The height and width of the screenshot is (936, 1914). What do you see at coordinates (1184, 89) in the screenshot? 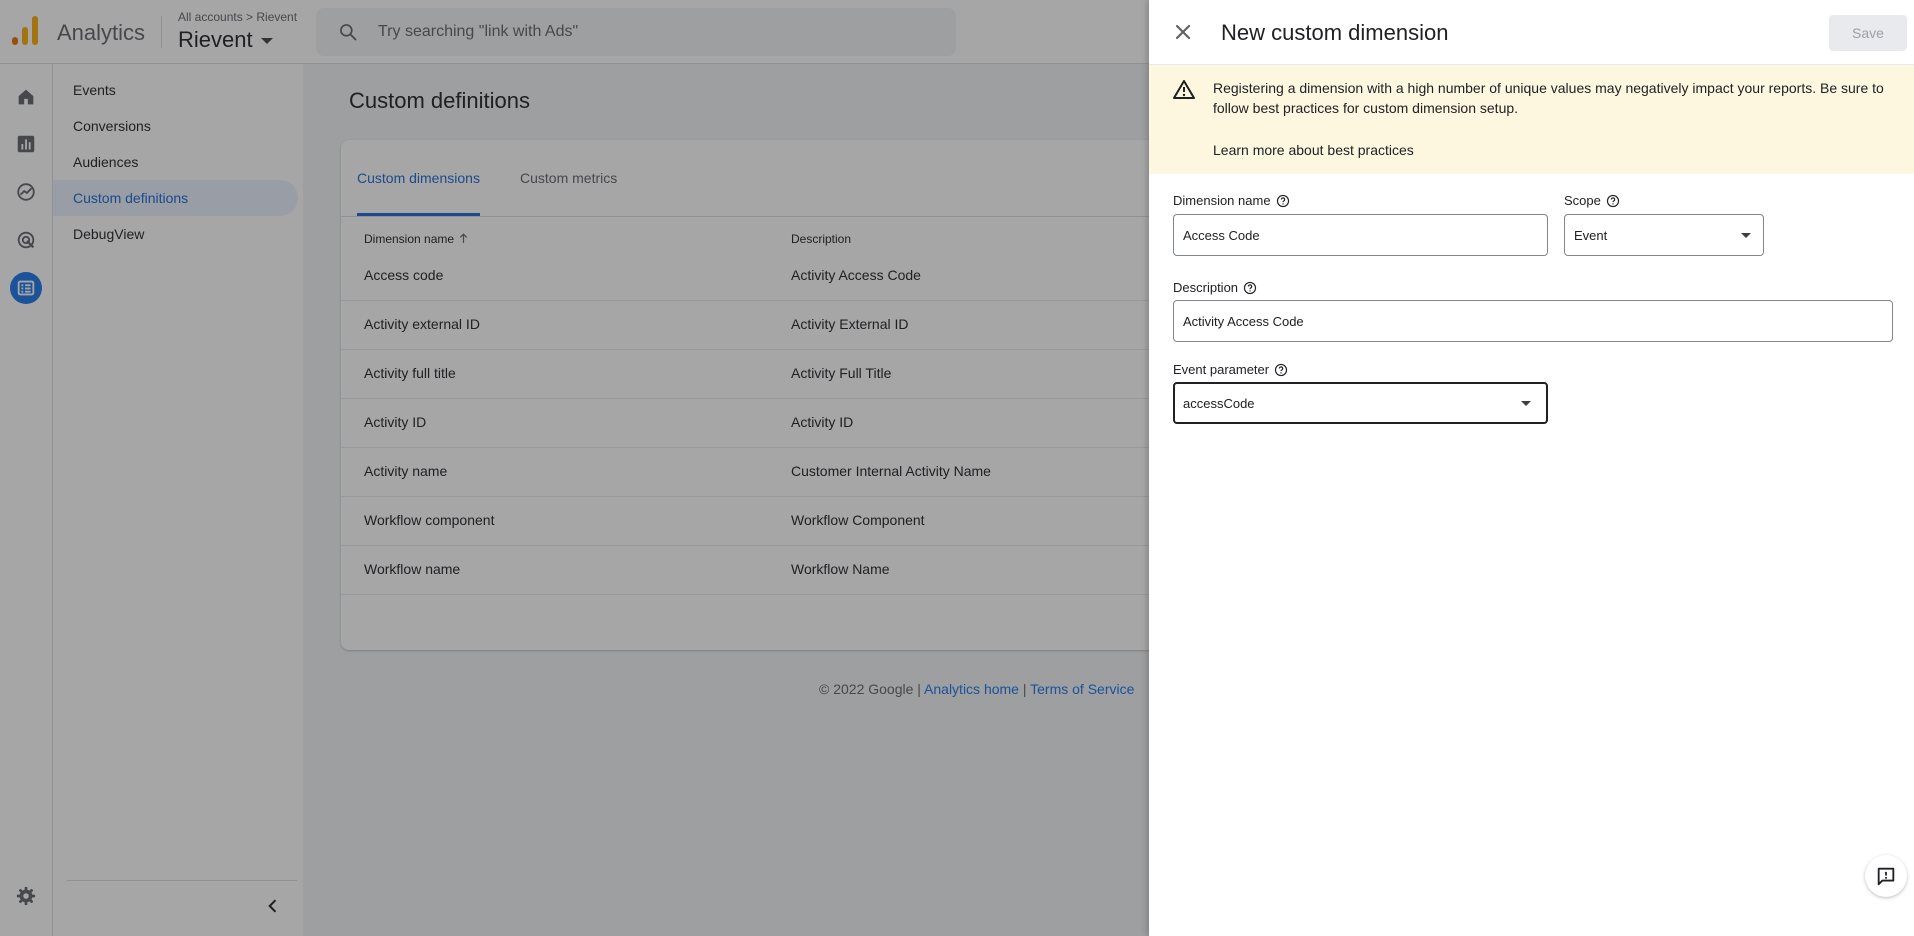
I see `warning-icon` at bounding box center [1184, 89].